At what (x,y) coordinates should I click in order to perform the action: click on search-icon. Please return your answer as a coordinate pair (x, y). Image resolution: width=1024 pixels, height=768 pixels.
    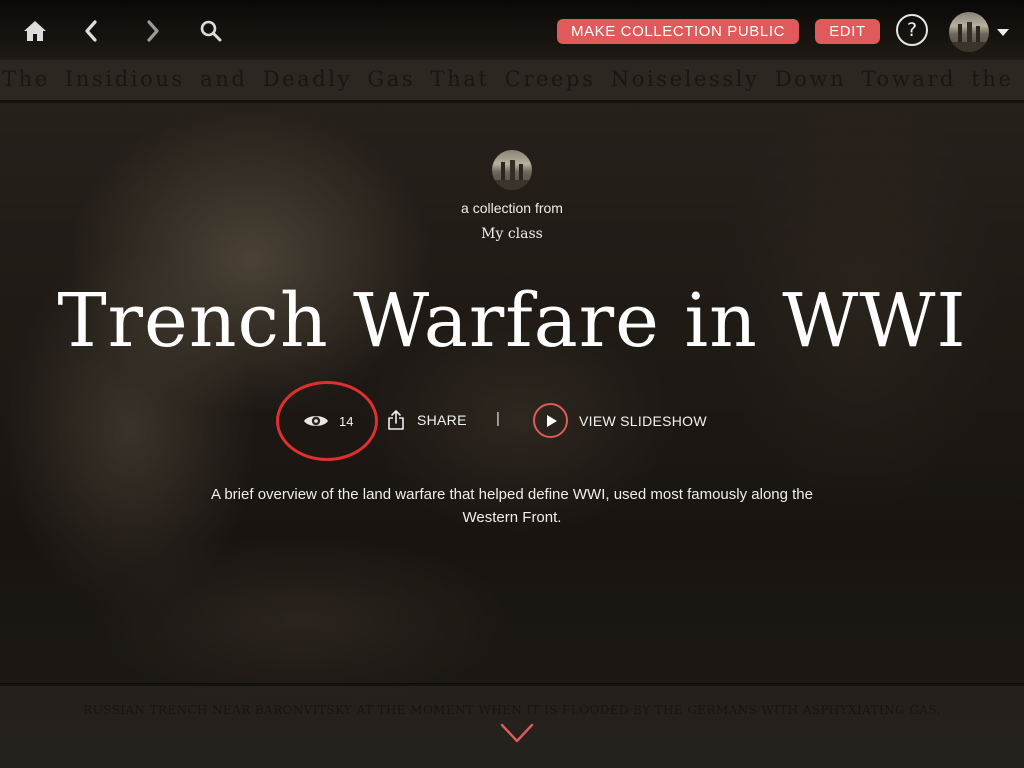
    Looking at the image, I should click on (211, 31).